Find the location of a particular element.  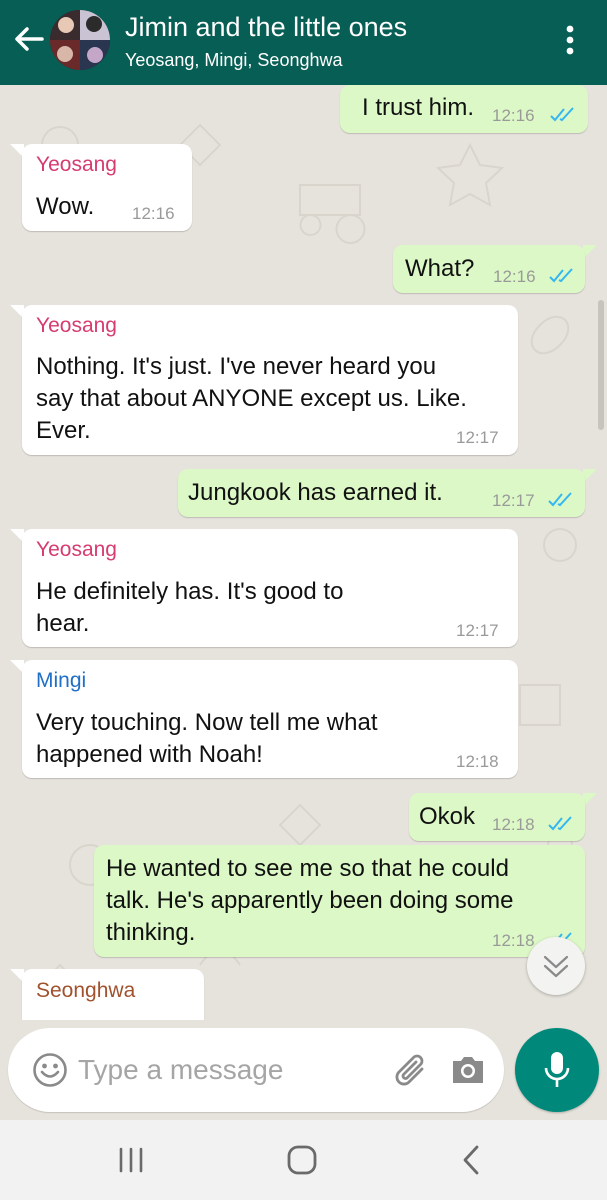

message-text: hear. is located at coordinates (63, 623).